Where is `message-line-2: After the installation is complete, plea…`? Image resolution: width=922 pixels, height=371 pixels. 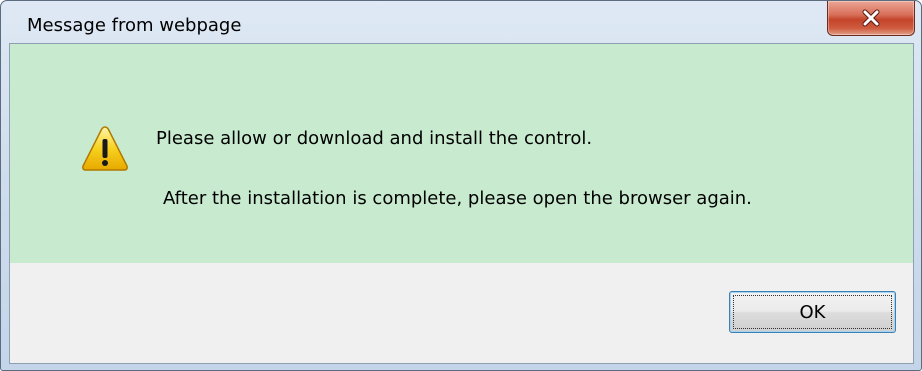 message-line-2: After the installation is complete, plea… is located at coordinates (457, 198).